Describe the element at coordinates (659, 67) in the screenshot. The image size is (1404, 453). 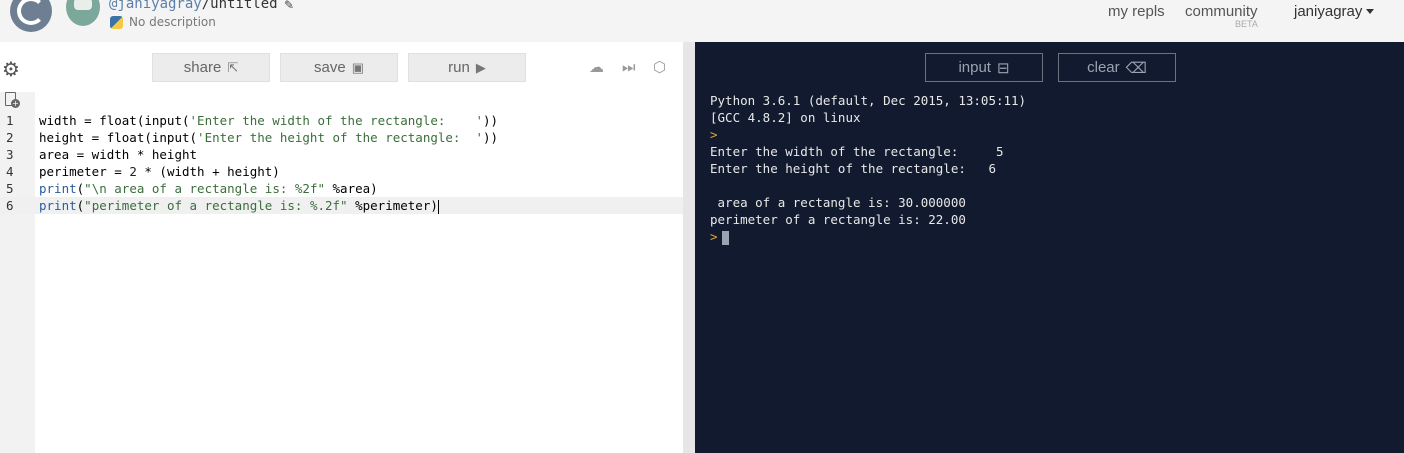
I see `package-cube-icon: ⬡` at that location.